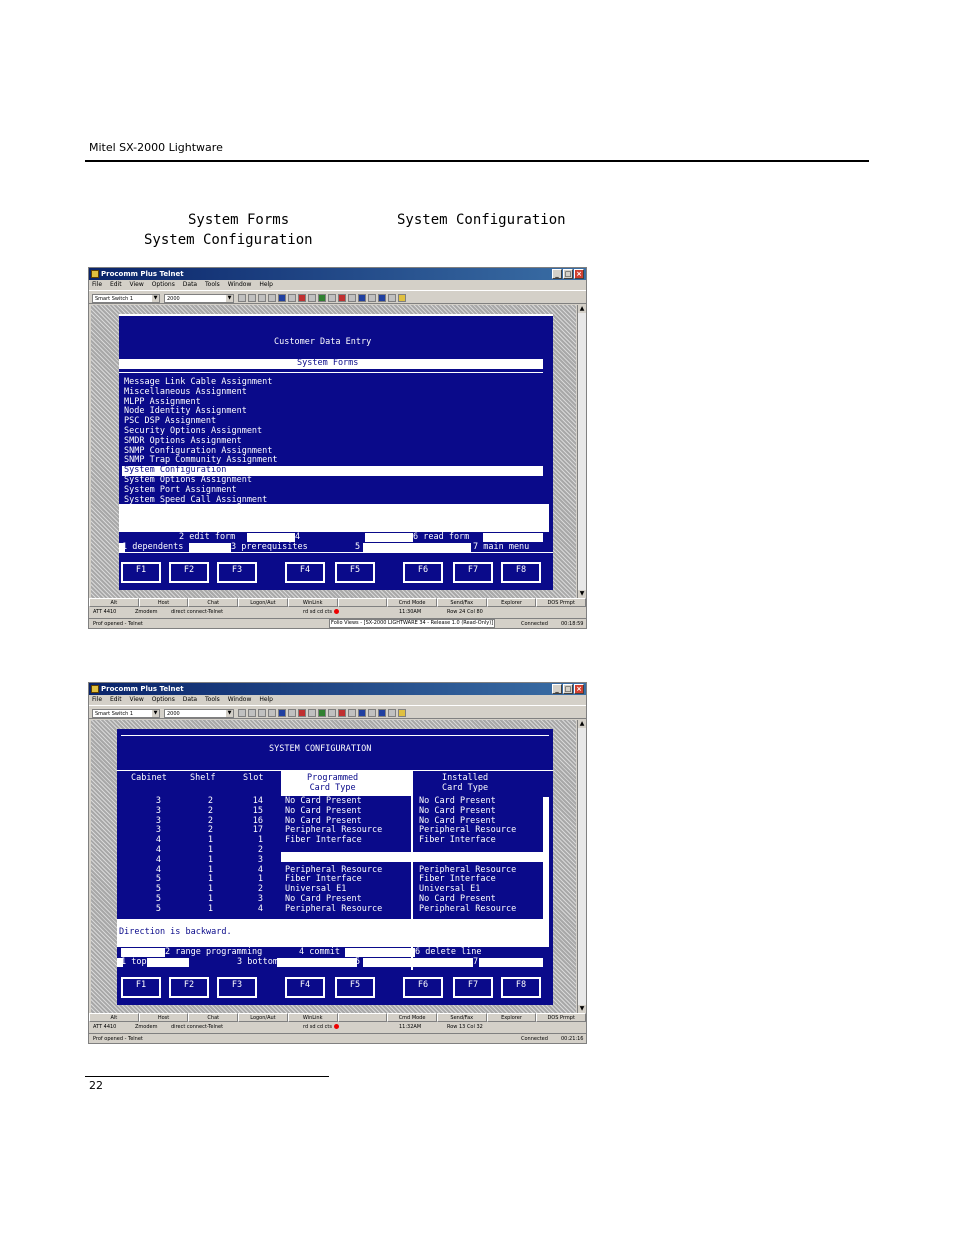 The image size is (954, 1235). Describe the element at coordinates (199, 713) in the screenshot. I see `port-combo: 2000 ▼` at that location.